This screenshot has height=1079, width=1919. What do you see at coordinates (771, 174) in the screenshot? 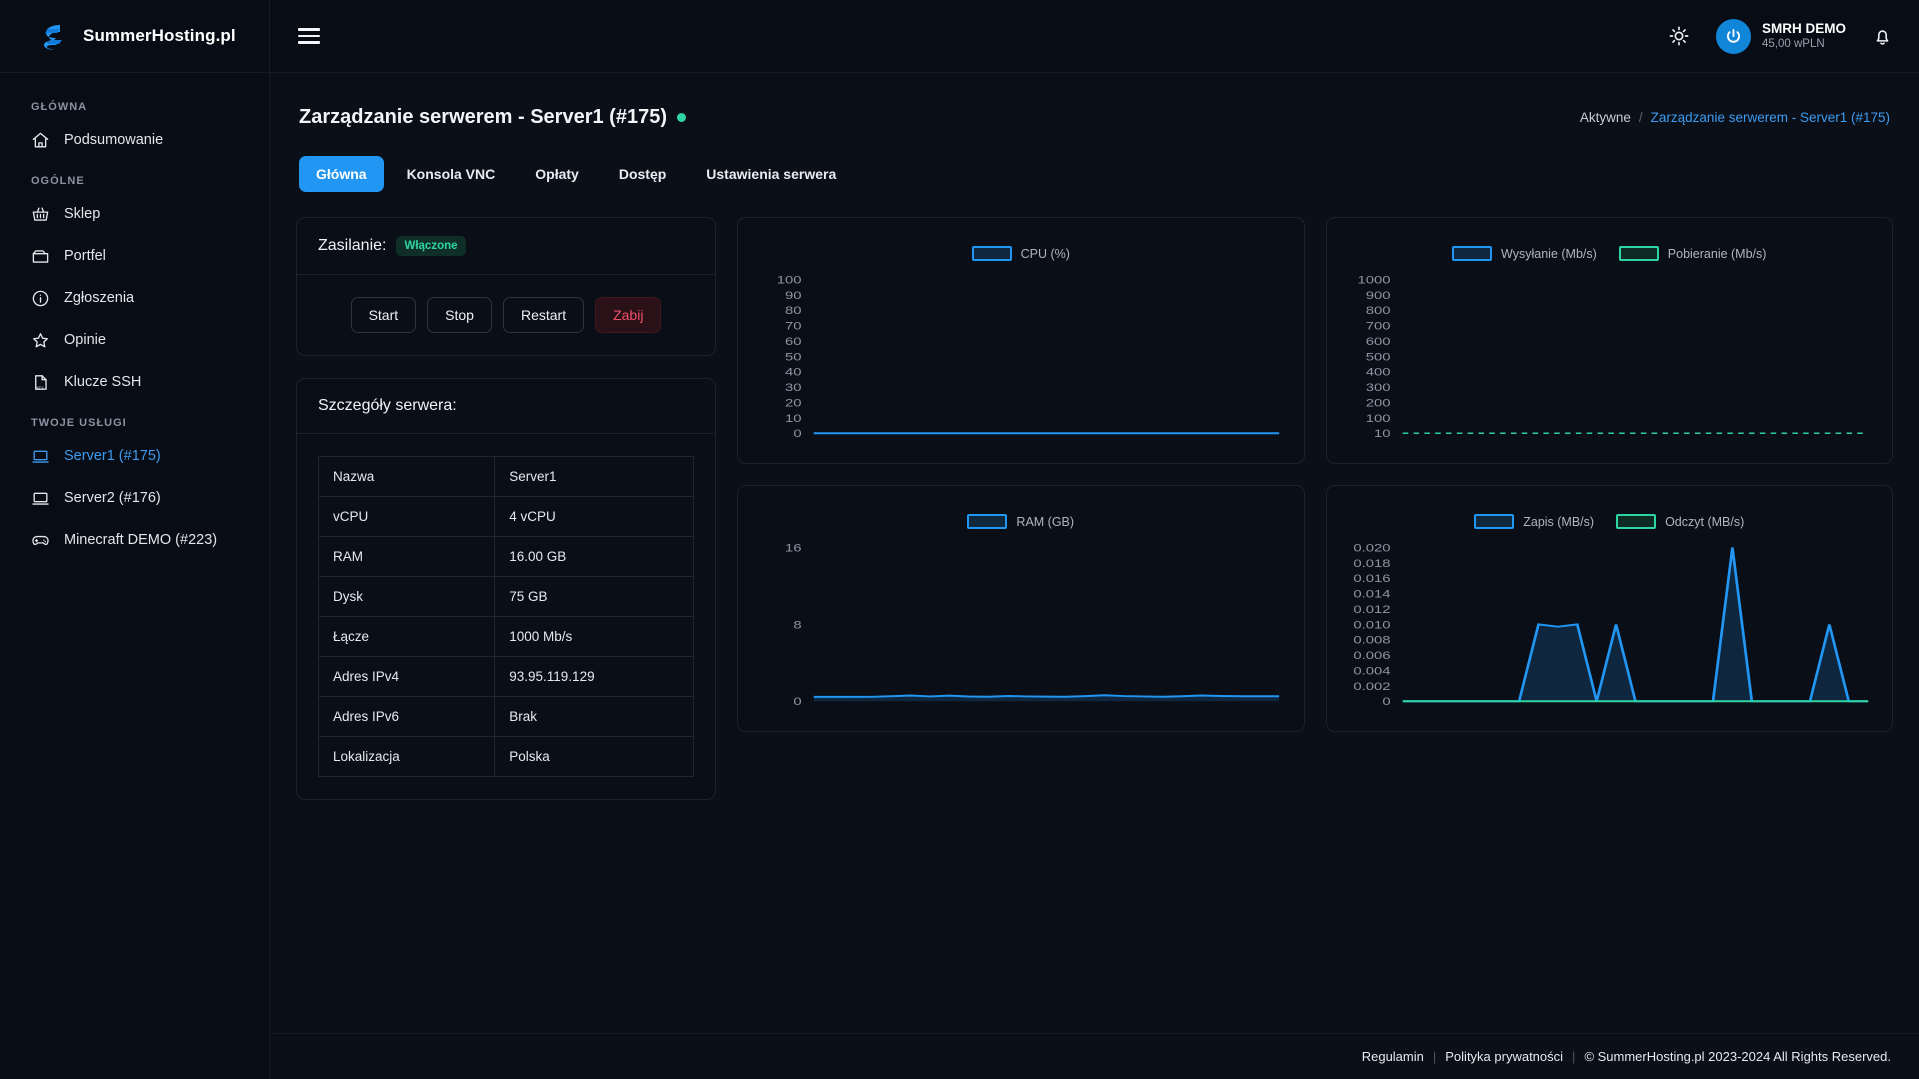
I see `tab-ustawienia-serwera: Ustawienia serwera` at bounding box center [771, 174].